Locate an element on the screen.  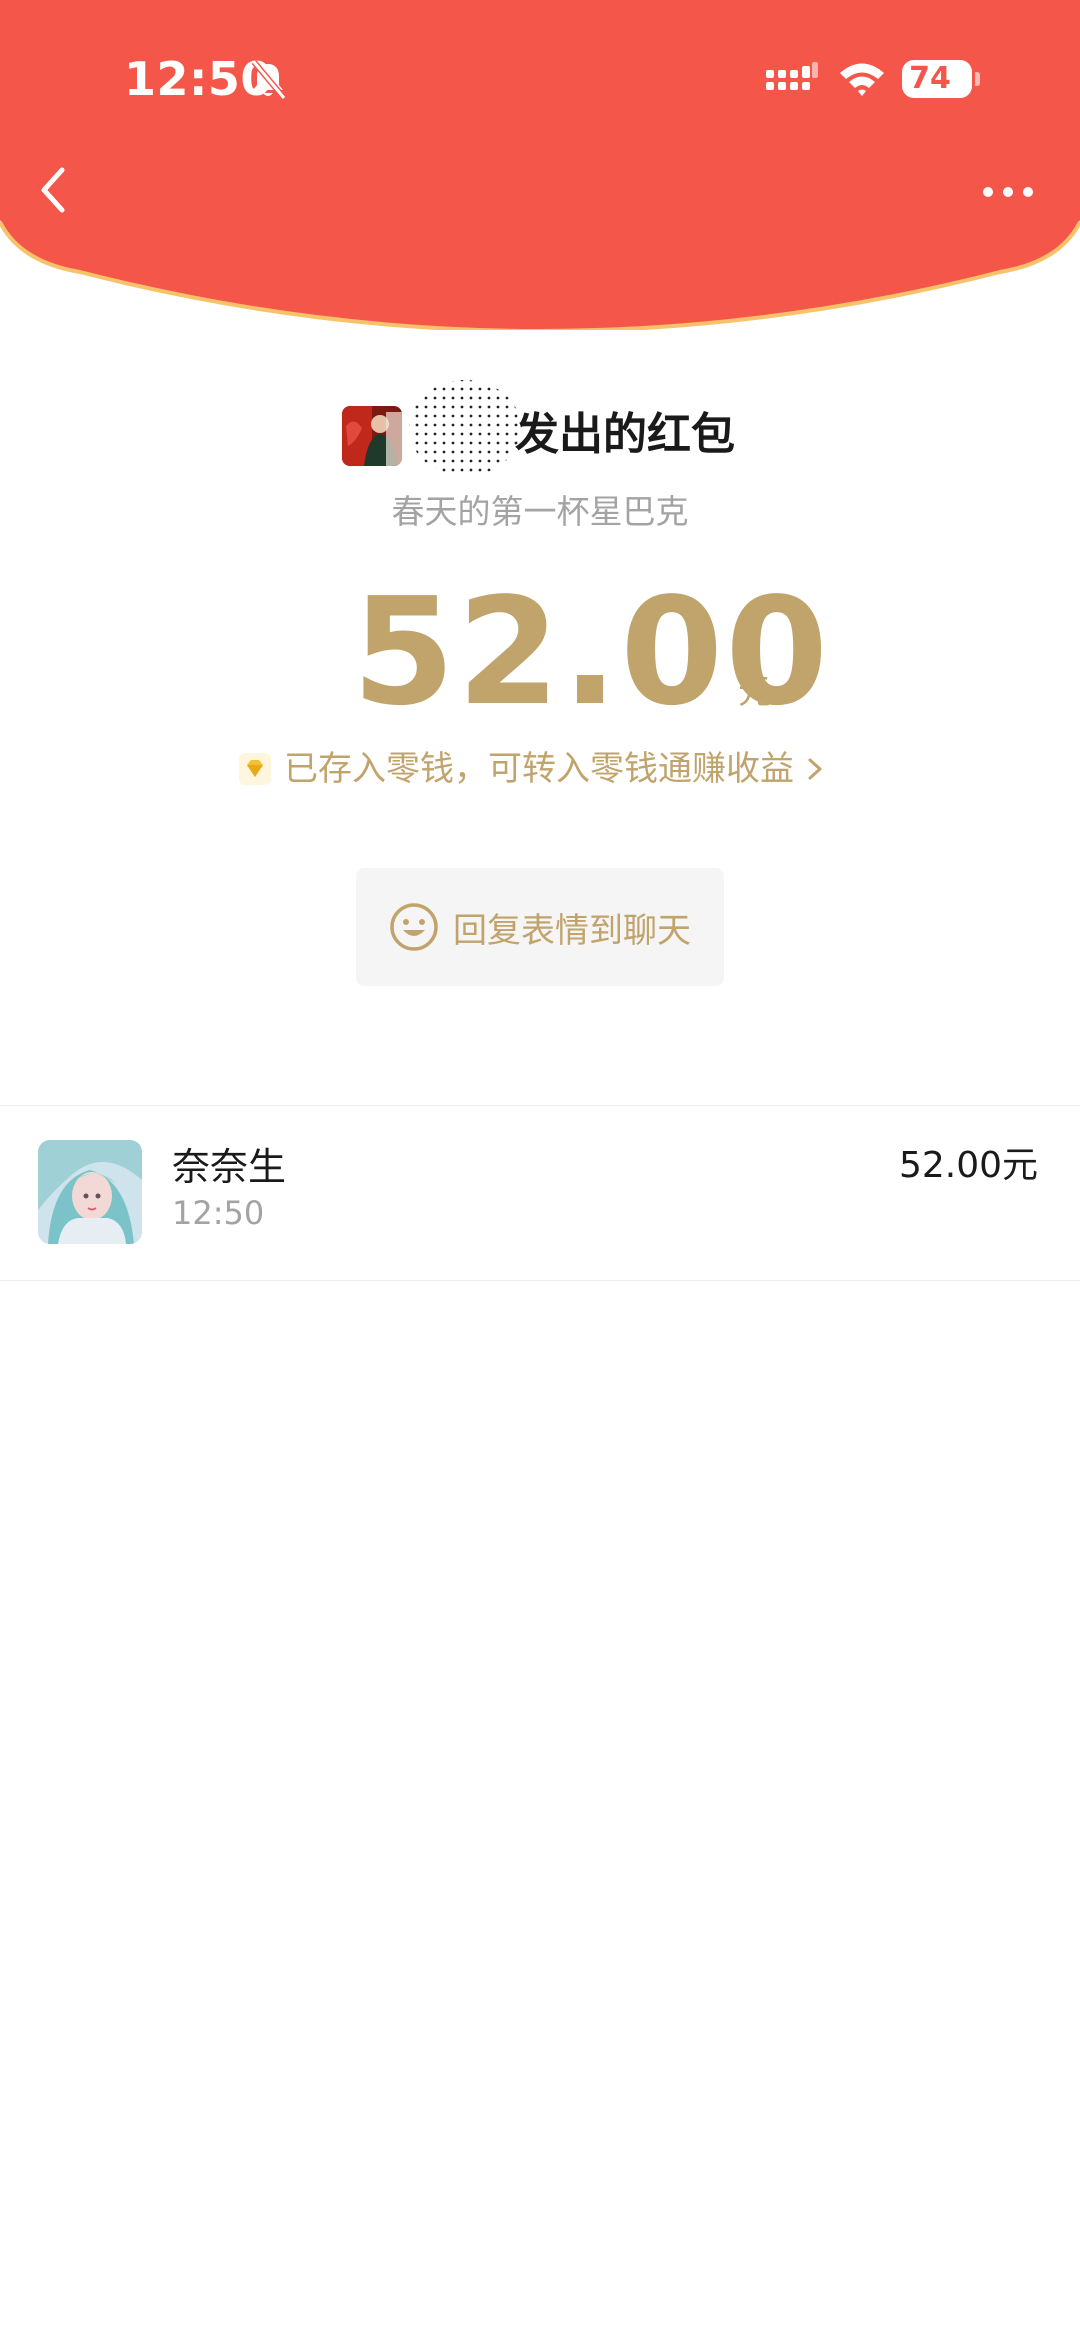
reply-sticker-label: 回复表情到聊天 is located at coordinates (572, 930).